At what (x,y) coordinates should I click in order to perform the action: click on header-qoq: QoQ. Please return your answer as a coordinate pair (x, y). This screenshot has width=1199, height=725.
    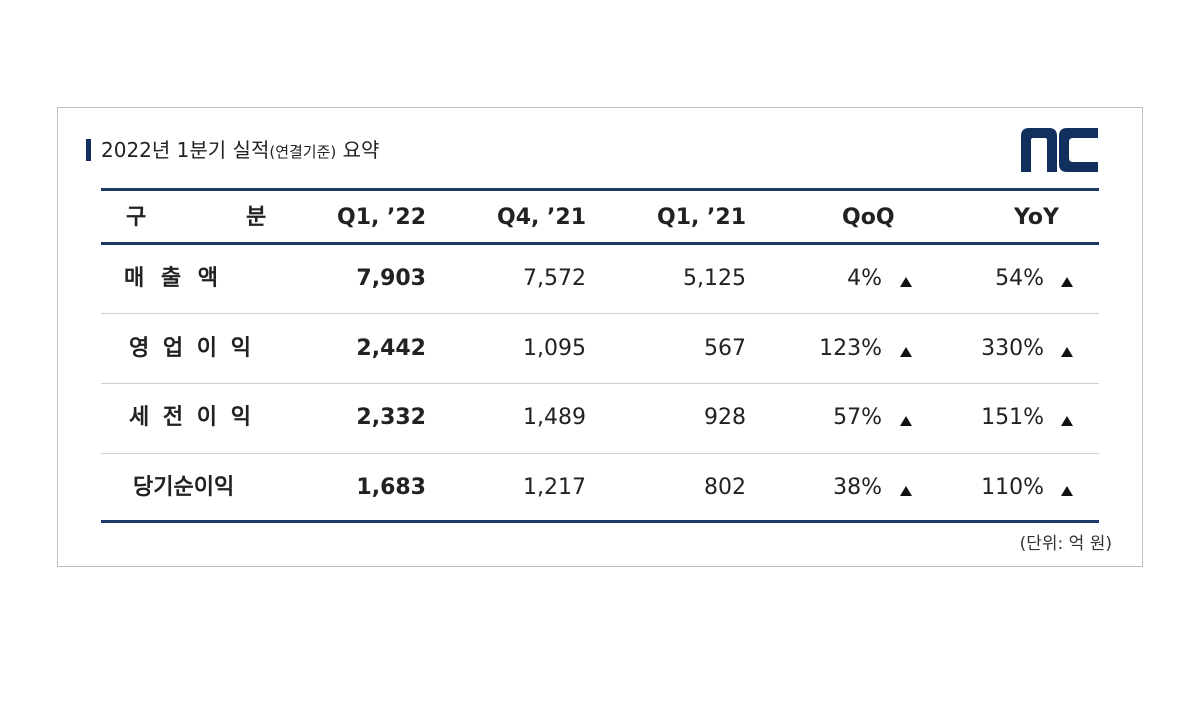
    Looking at the image, I should click on (868, 217).